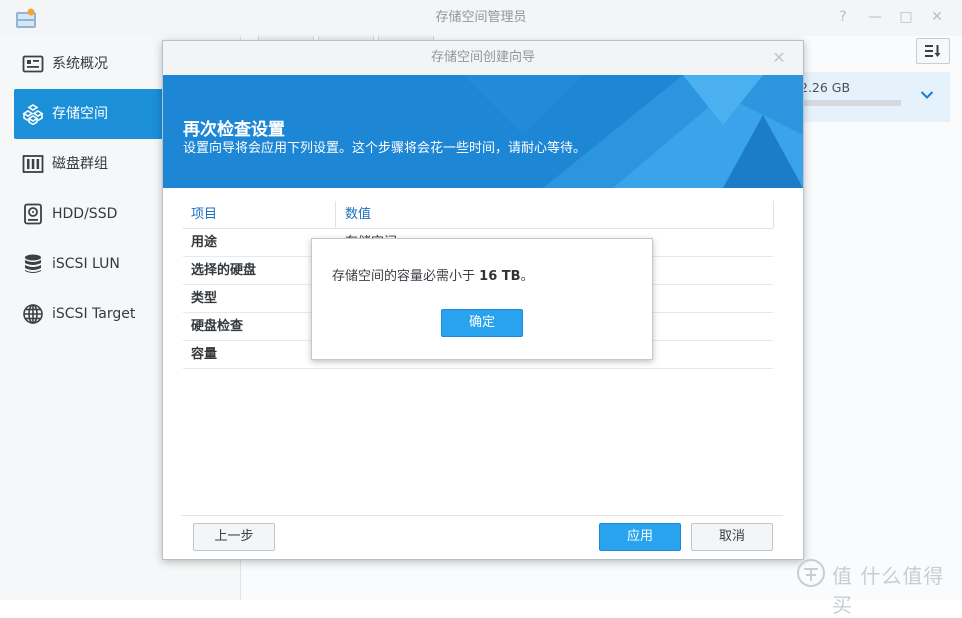 The width and height of the screenshot is (962, 618). Describe the element at coordinates (811, 573) in the screenshot. I see `watermark-logo-icon` at that location.